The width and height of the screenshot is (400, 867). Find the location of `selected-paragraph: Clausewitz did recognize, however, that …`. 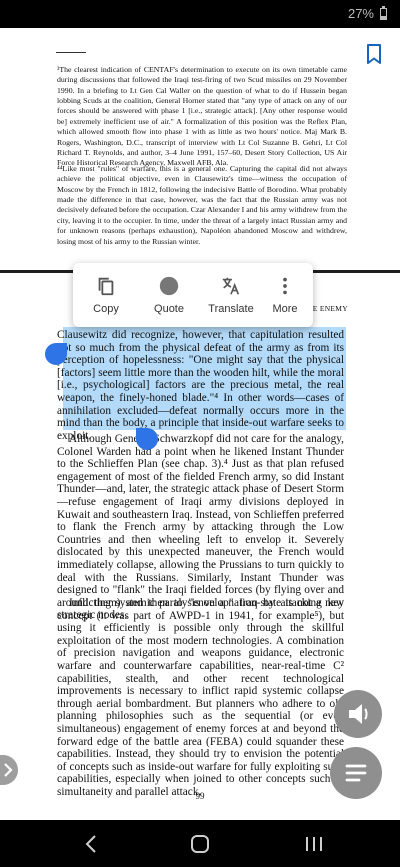

selected-paragraph: Clausewitz did recognize, however, that … is located at coordinates (200, 385).